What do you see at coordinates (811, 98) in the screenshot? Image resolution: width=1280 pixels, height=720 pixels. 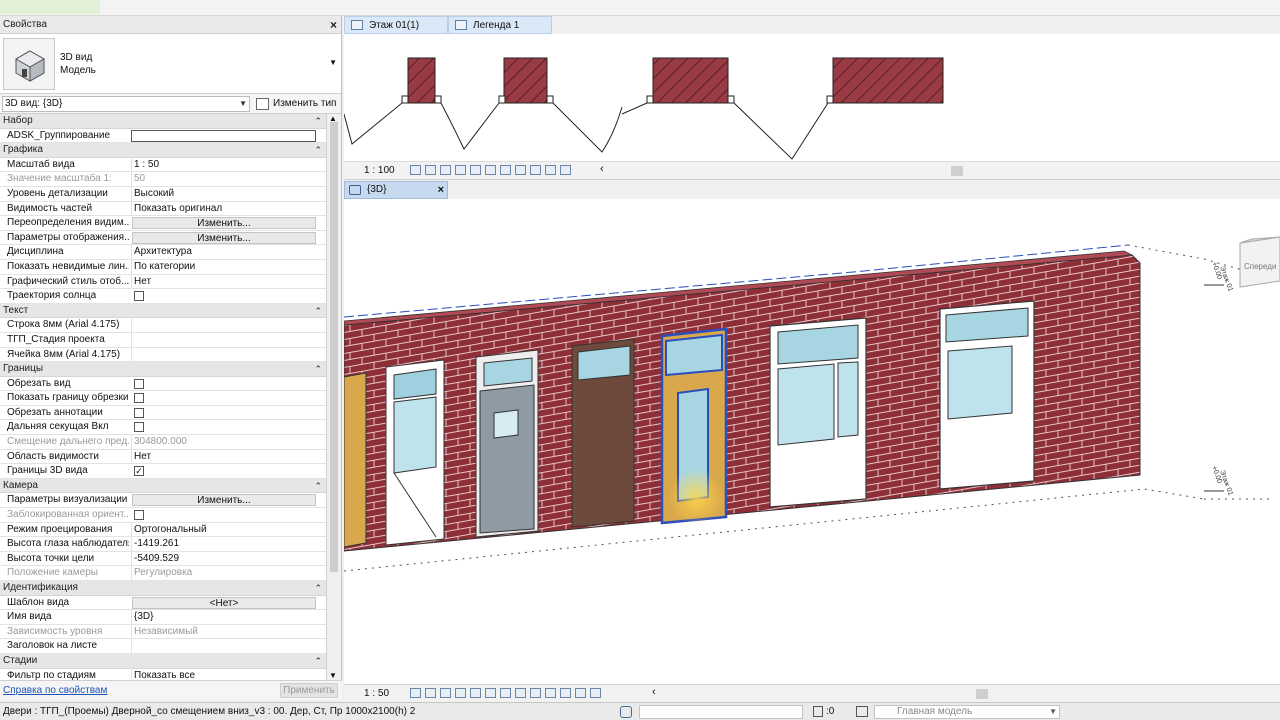 I see `legend-view-canvas` at bounding box center [811, 98].